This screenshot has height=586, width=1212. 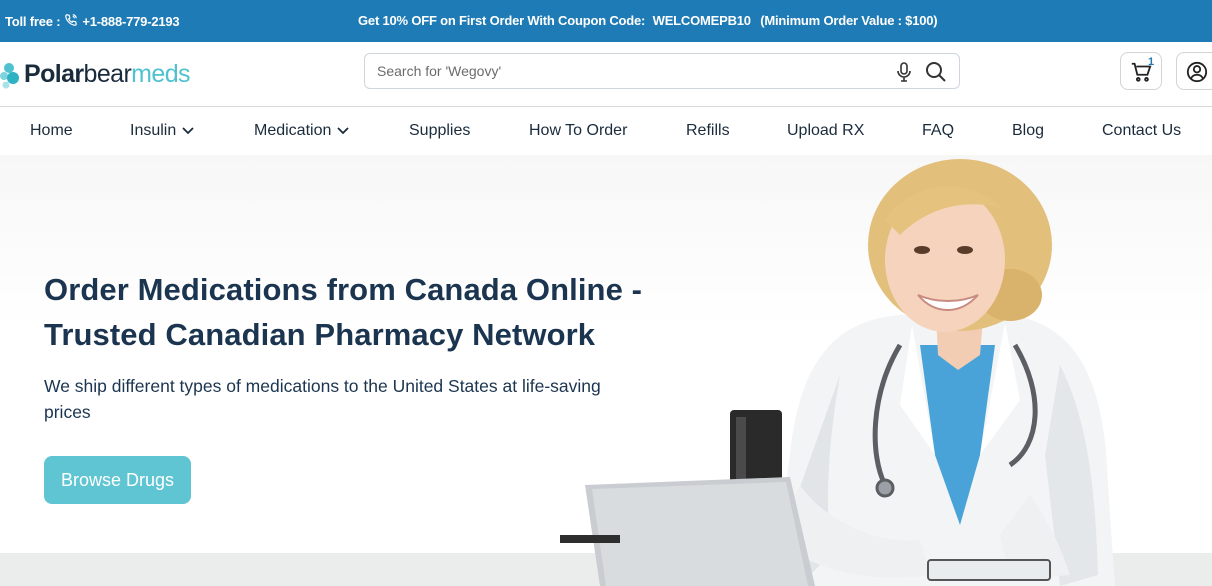 I want to click on nav-item-medication: Medication, so click(x=302, y=131).